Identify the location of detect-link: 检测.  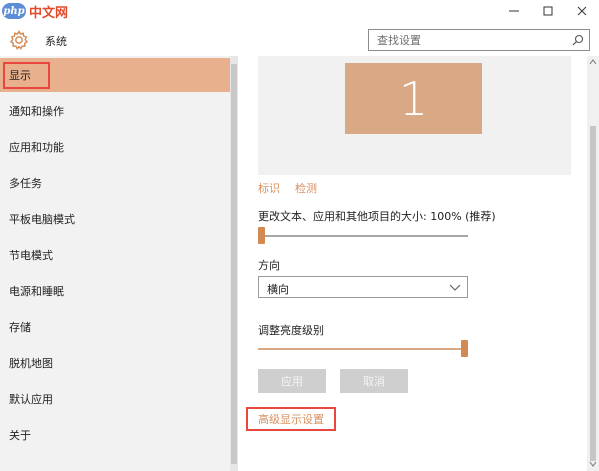
(306, 188).